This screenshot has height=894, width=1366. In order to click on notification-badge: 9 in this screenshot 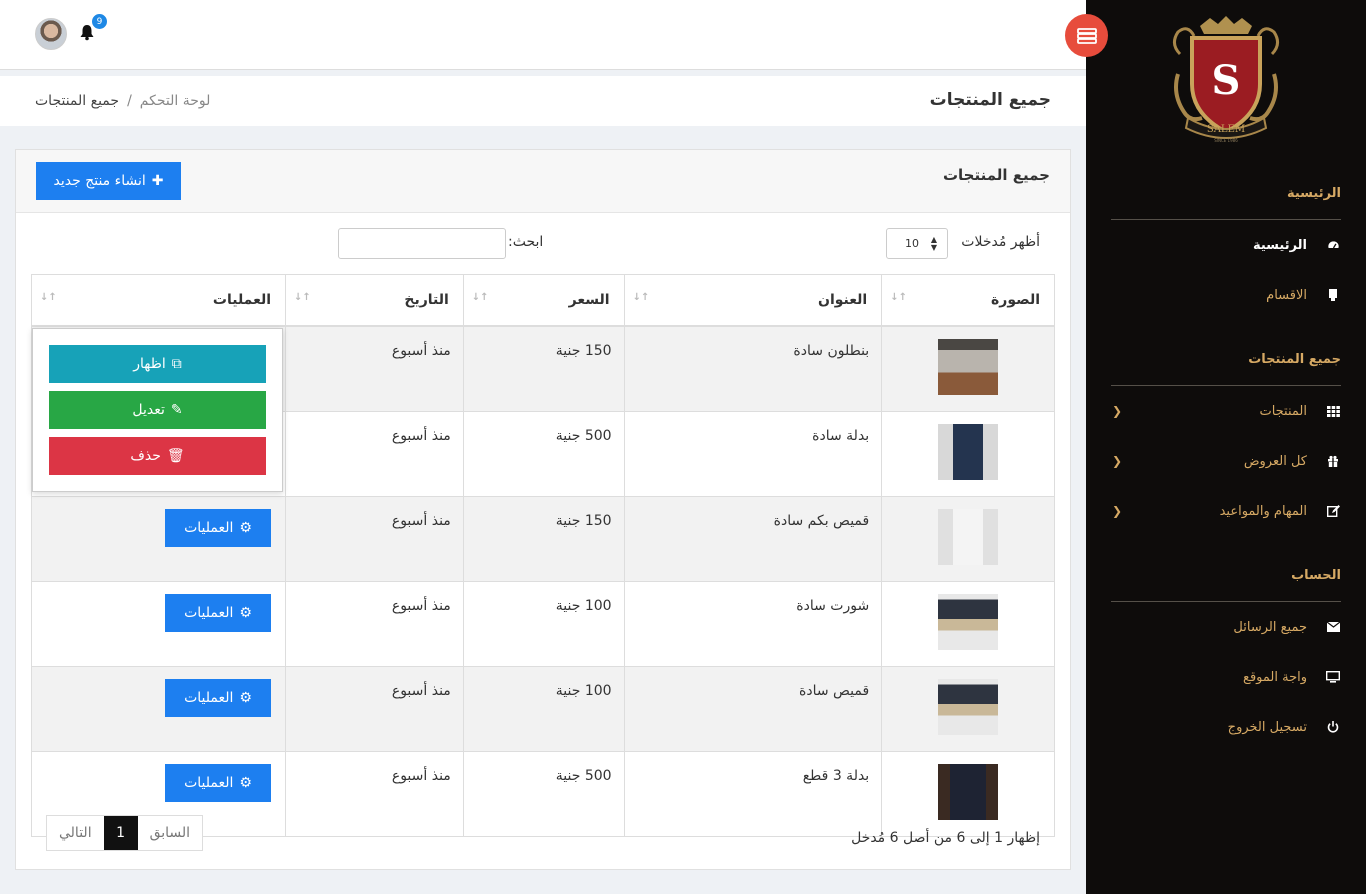, I will do `click(99, 21)`.